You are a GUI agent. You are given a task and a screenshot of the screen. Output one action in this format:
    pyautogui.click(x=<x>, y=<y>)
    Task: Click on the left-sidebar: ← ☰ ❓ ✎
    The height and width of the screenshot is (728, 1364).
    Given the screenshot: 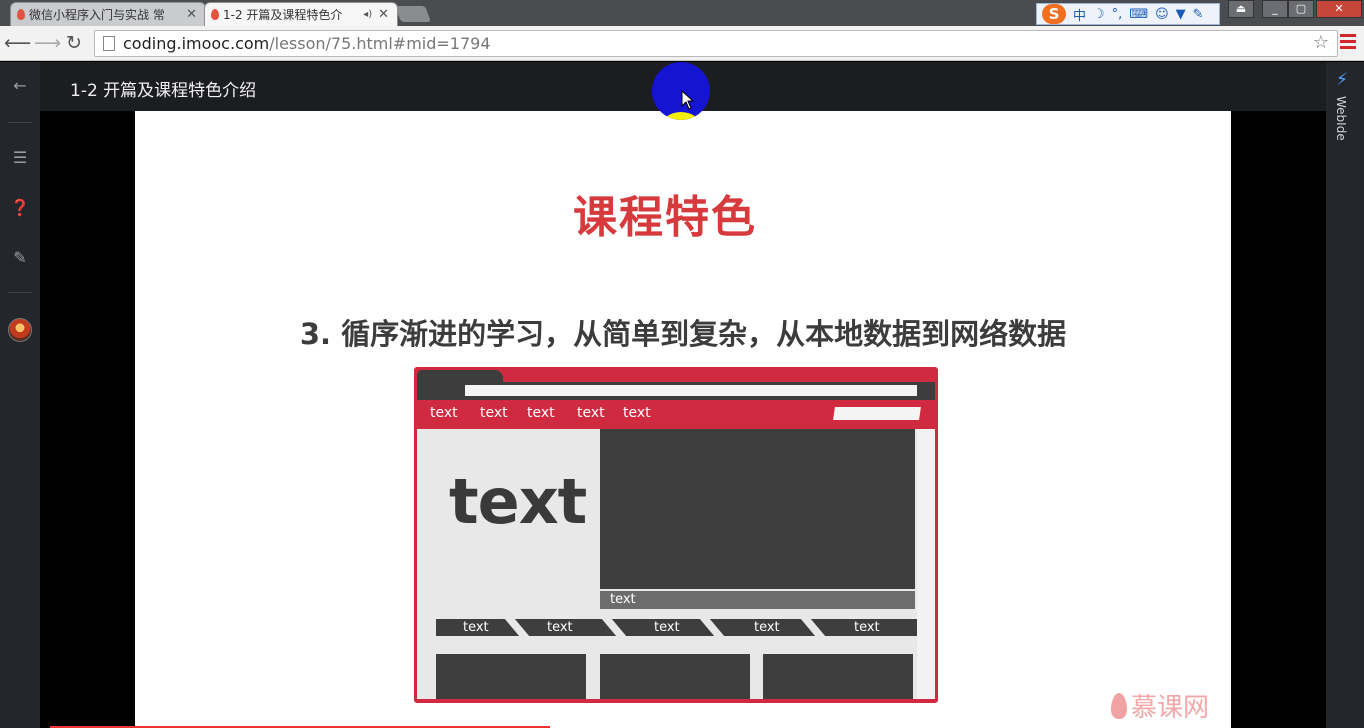 What is the action you would take?
    pyautogui.click(x=20, y=395)
    